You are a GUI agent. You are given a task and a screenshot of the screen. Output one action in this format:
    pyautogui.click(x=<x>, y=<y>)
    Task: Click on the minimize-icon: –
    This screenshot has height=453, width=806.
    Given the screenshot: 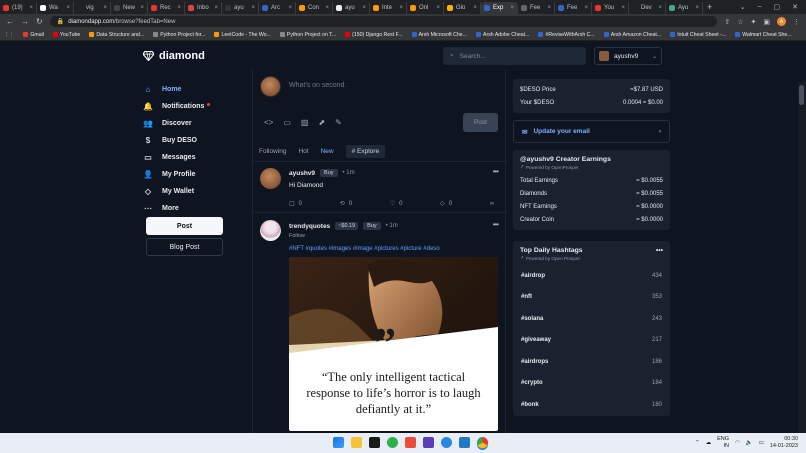 What is the action you would take?
    pyautogui.click(x=760, y=7)
    